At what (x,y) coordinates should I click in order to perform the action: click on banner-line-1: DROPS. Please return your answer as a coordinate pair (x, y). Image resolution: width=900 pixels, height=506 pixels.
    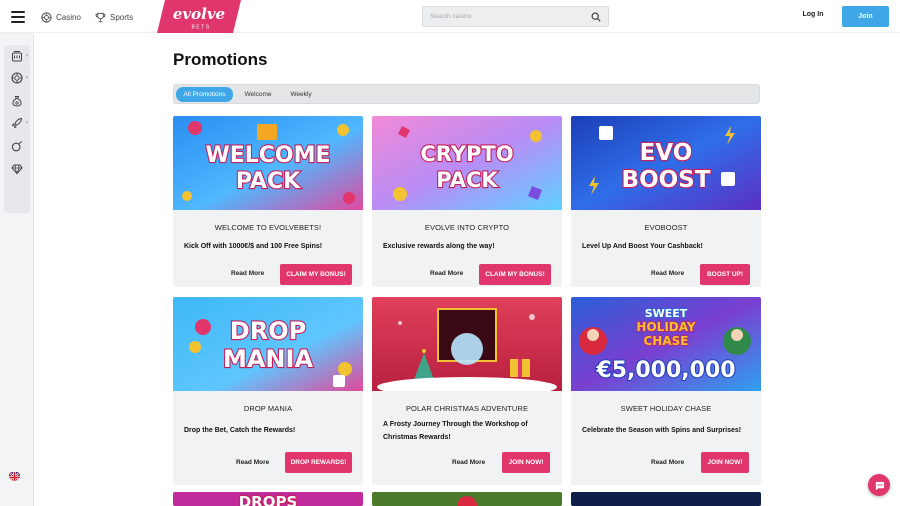
    Looking at the image, I should click on (268, 499).